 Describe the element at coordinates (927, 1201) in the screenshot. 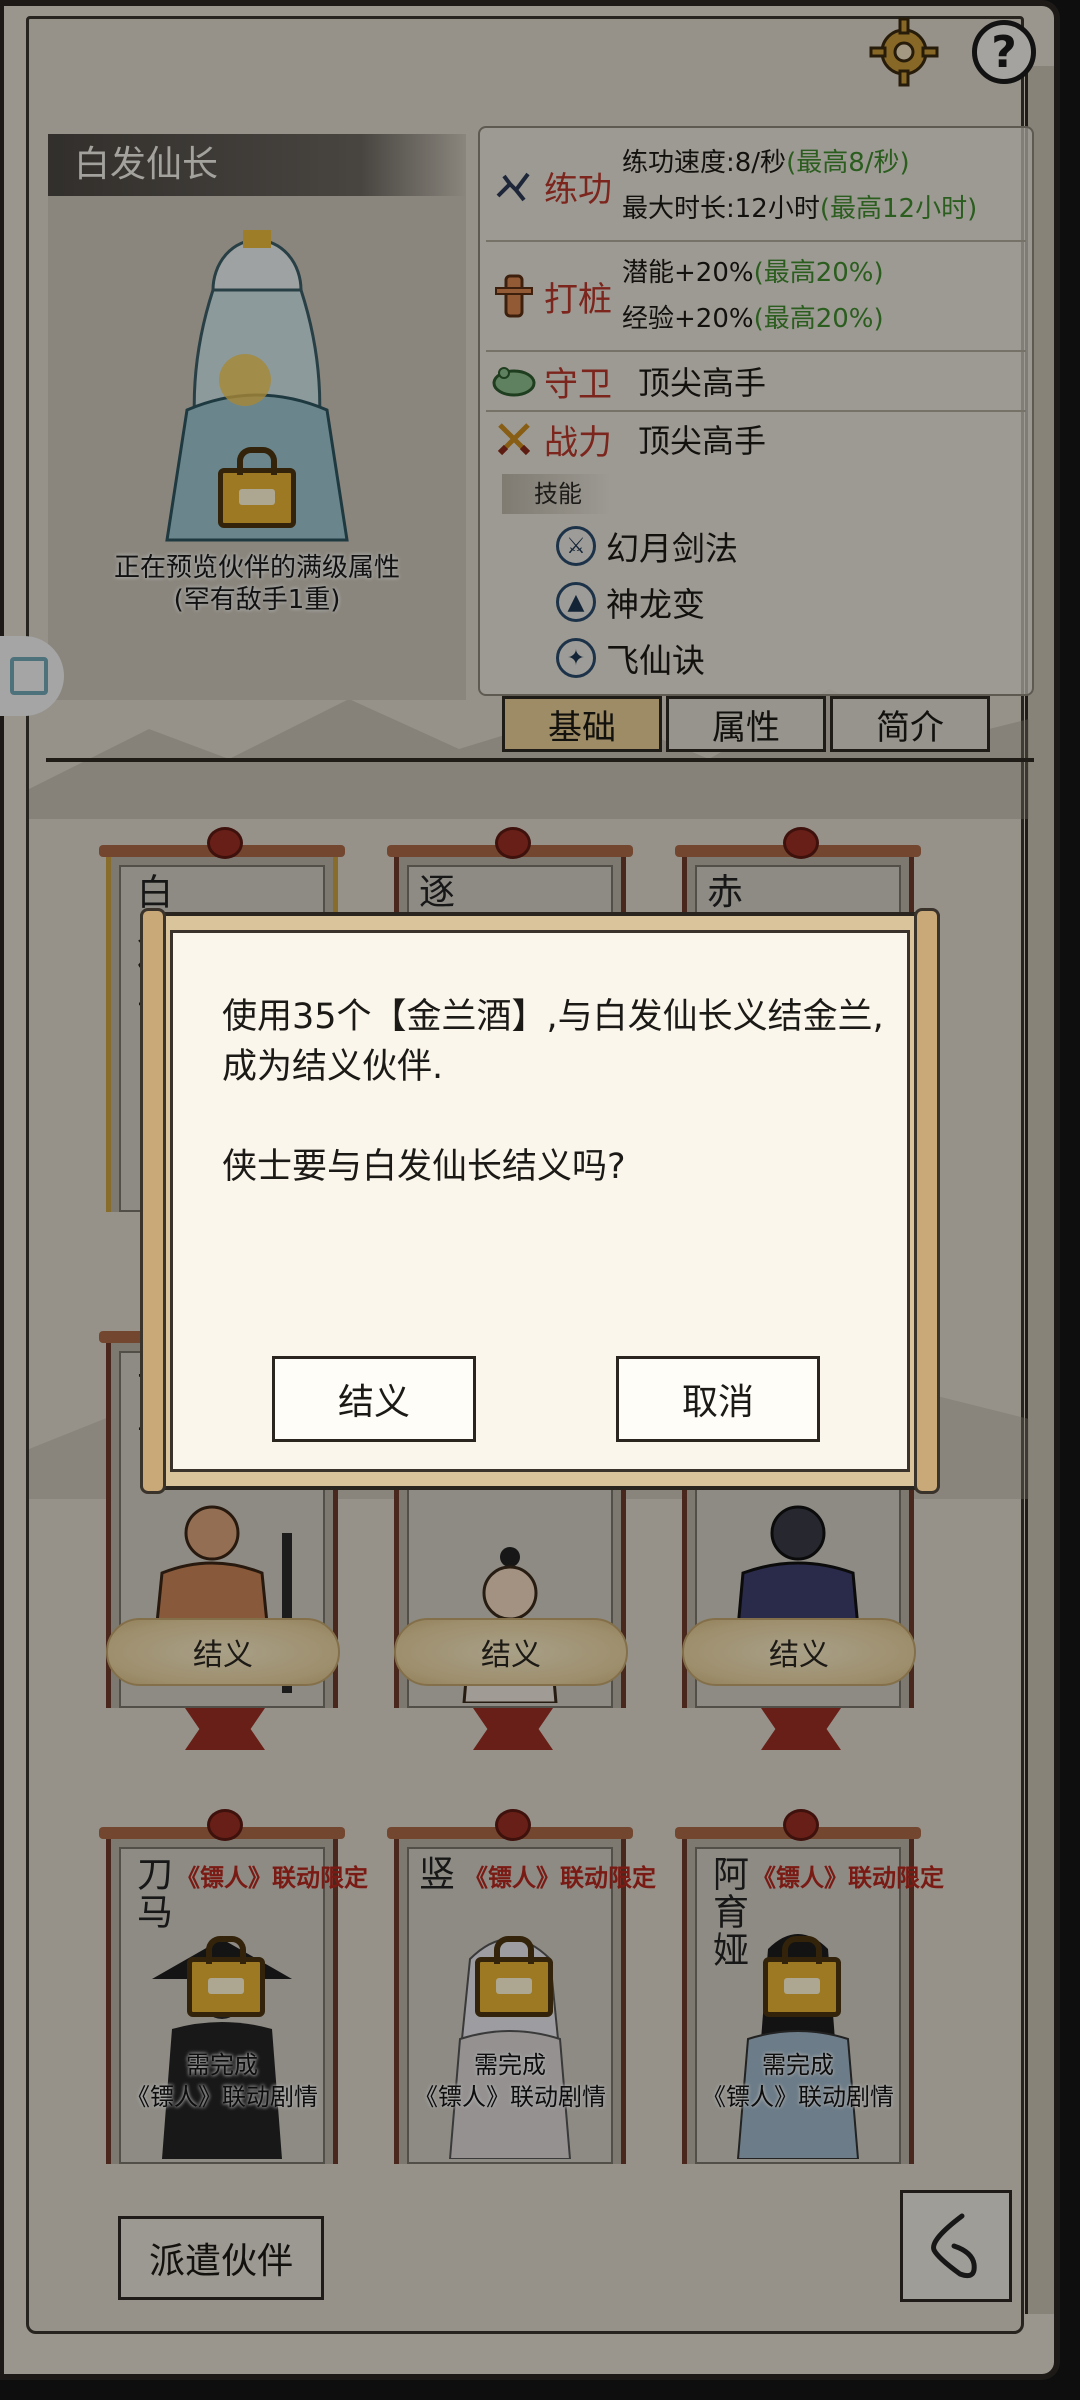

I see `scroll-roller-right` at that location.